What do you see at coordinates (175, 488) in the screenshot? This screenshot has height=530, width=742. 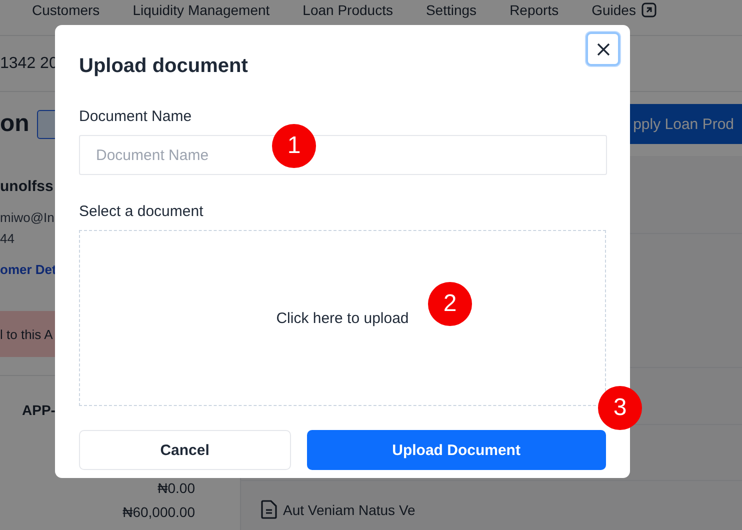 I see `amount-value: ₦0.00` at bounding box center [175, 488].